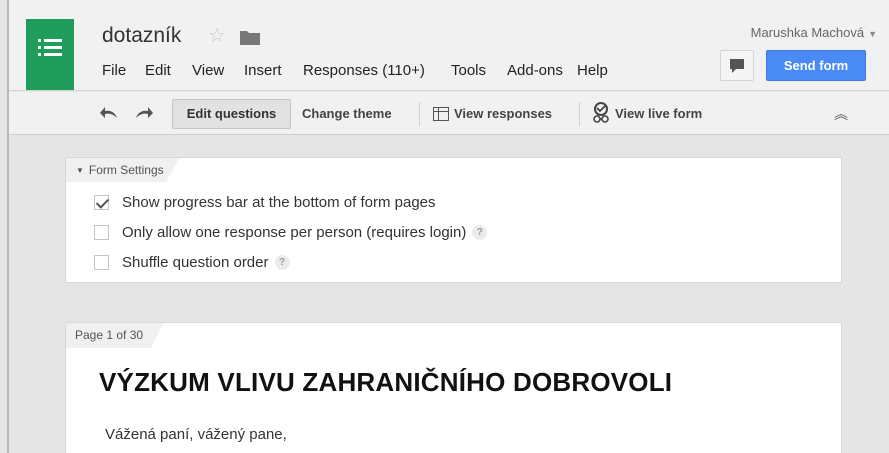 This screenshot has width=889, height=453. Describe the element at coordinates (841, 114) in the screenshot. I see `collapse-toolbar-icon: ︽` at that location.